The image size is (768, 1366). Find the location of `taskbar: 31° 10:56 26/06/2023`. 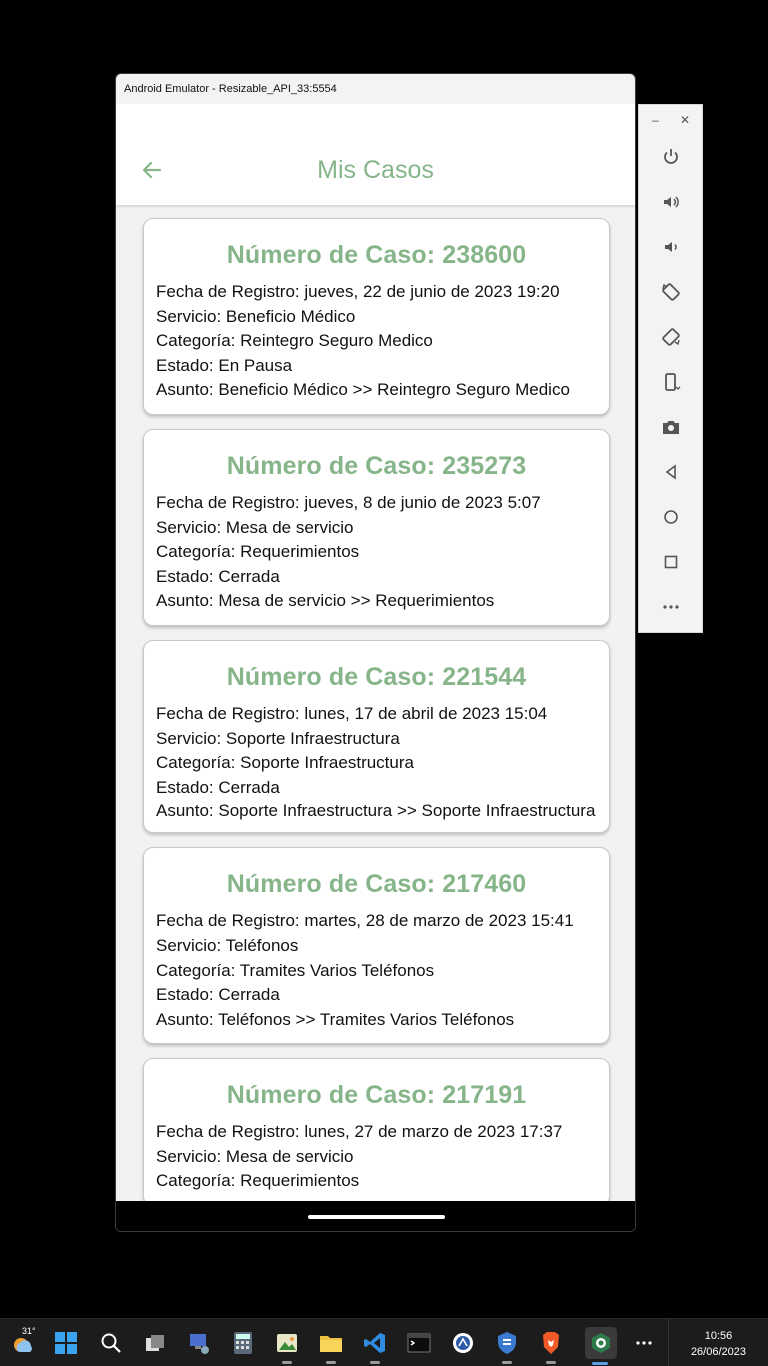

taskbar: 31° 10:56 26/06/2023 is located at coordinates (384, 1342).